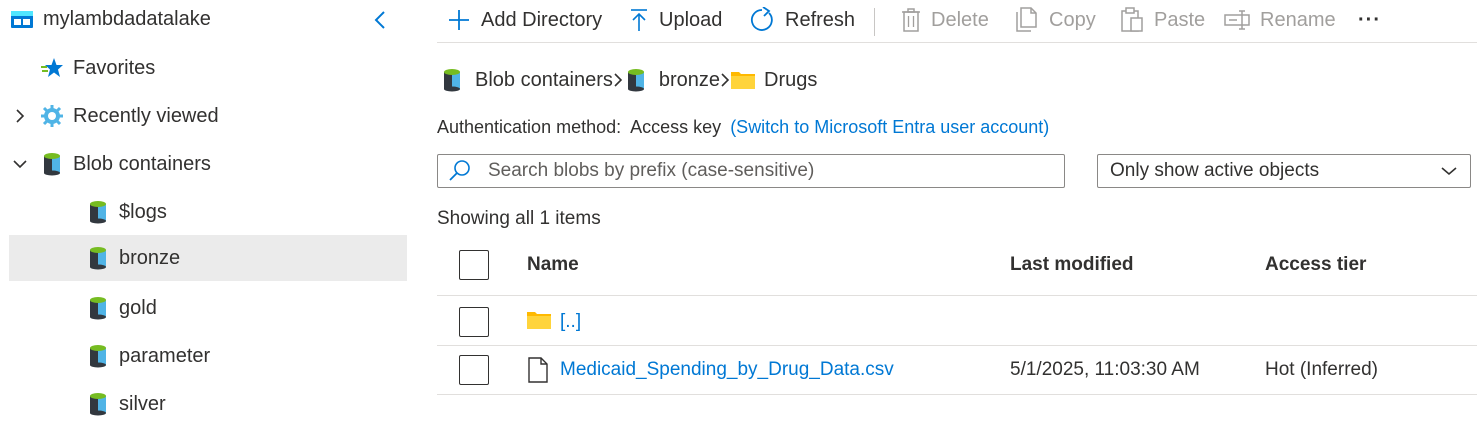  Describe the element at coordinates (1072, 19) in the screenshot. I see `copy-label: Copy` at that location.